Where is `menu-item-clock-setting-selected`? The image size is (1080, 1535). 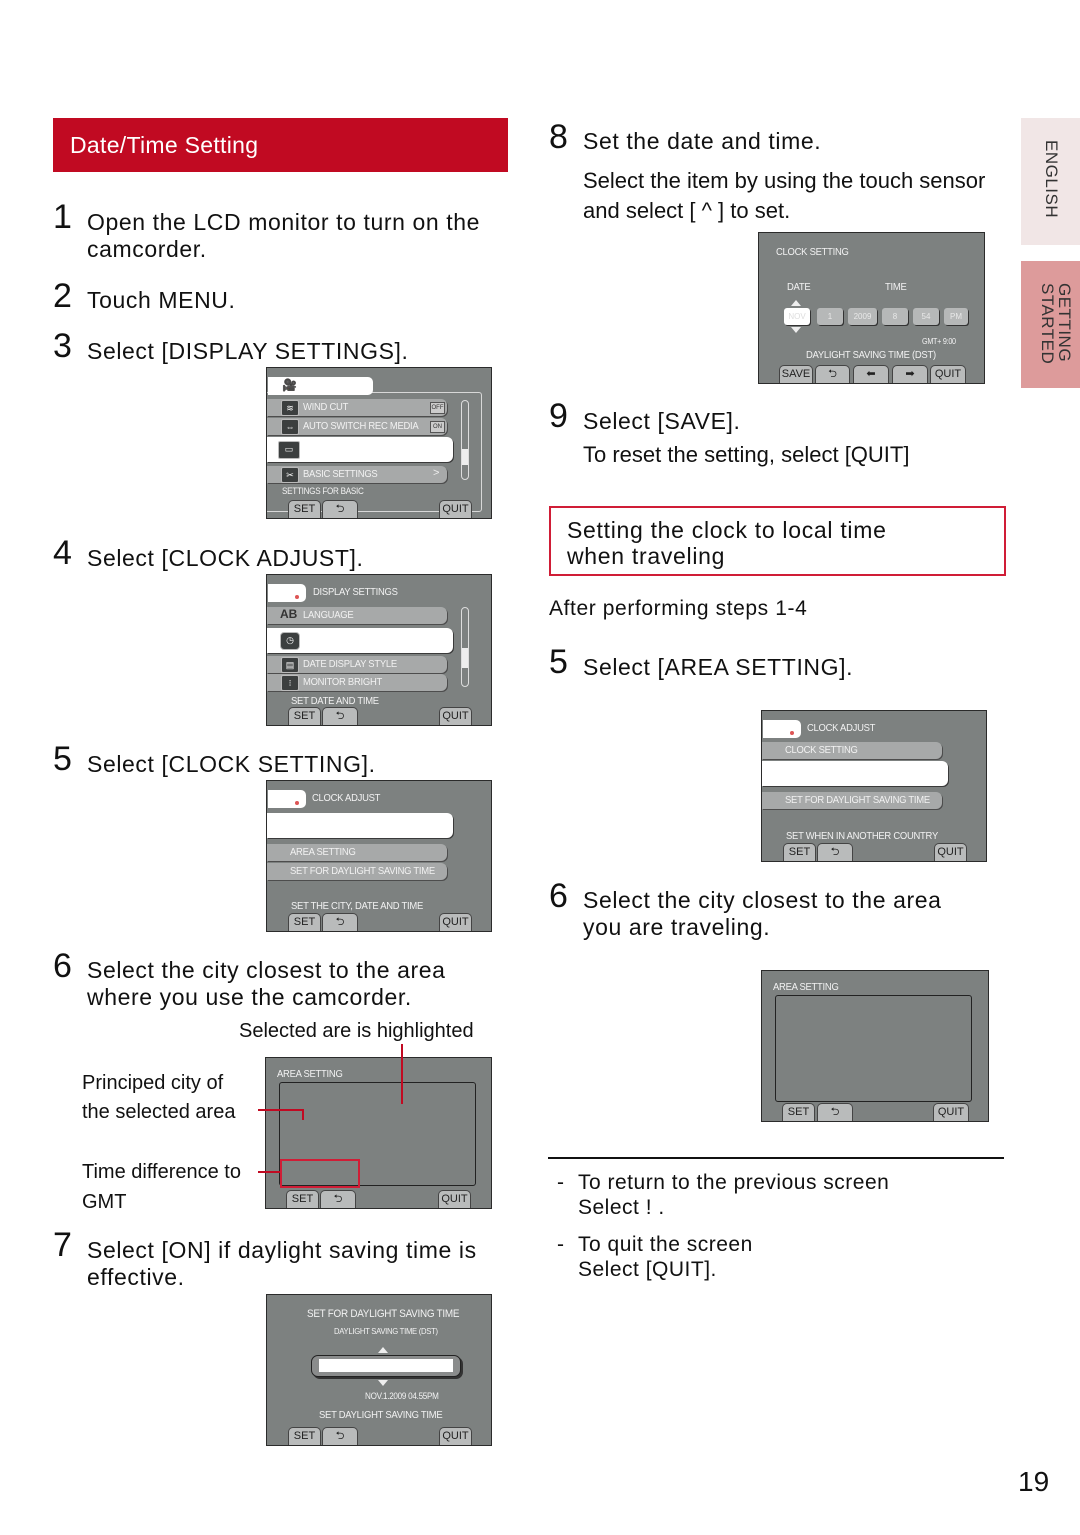 menu-item-clock-setting-selected is located at coordinates (360, 825).